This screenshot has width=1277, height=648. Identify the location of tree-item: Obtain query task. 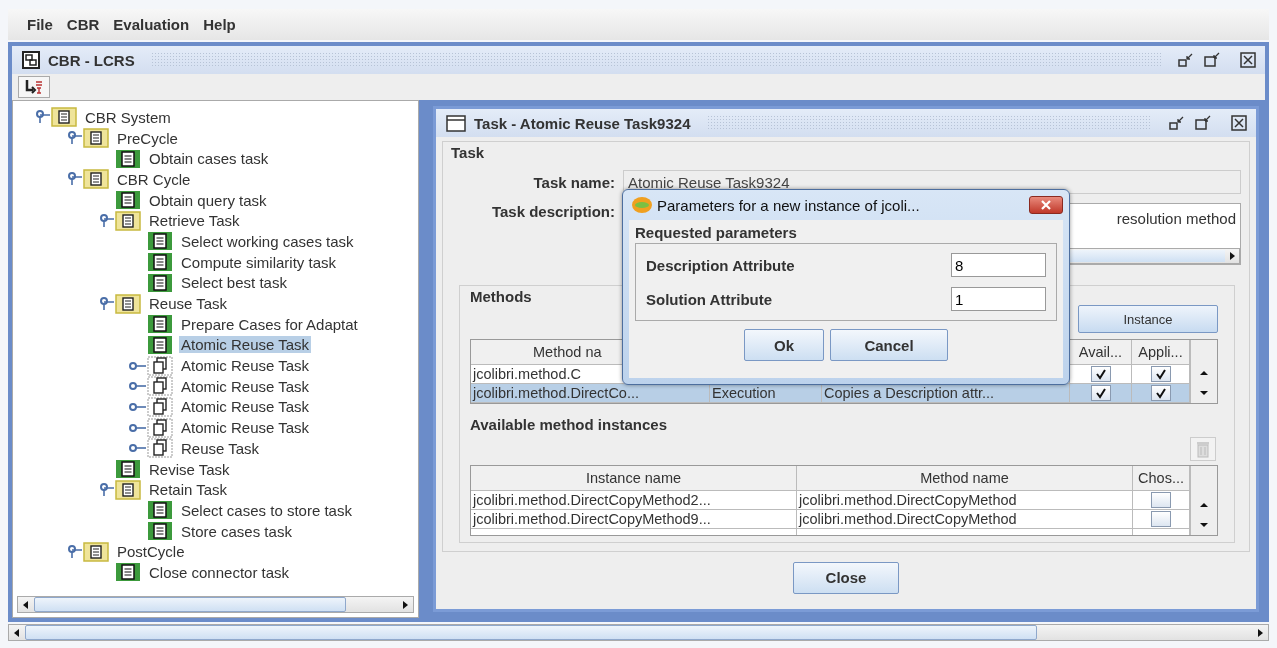
(208, 200).